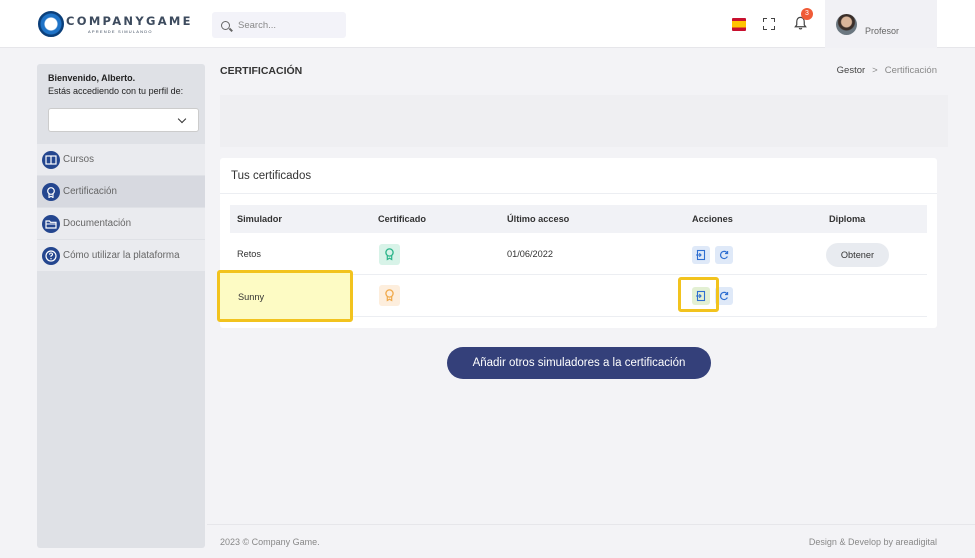 This screenshot has width=975, height=558. I want to click on column-header-certificado: Certificado, so click(402, 219).